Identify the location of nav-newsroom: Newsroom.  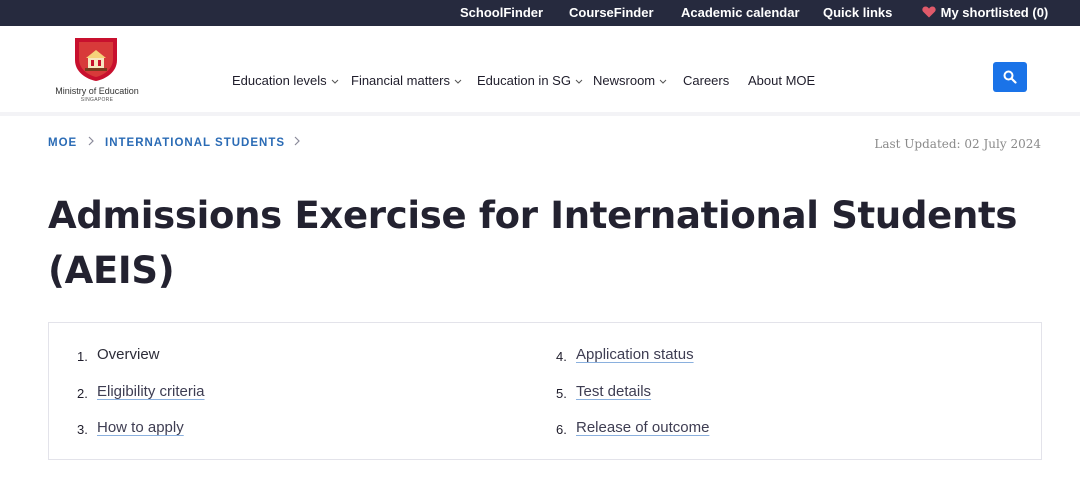
(630, 80).